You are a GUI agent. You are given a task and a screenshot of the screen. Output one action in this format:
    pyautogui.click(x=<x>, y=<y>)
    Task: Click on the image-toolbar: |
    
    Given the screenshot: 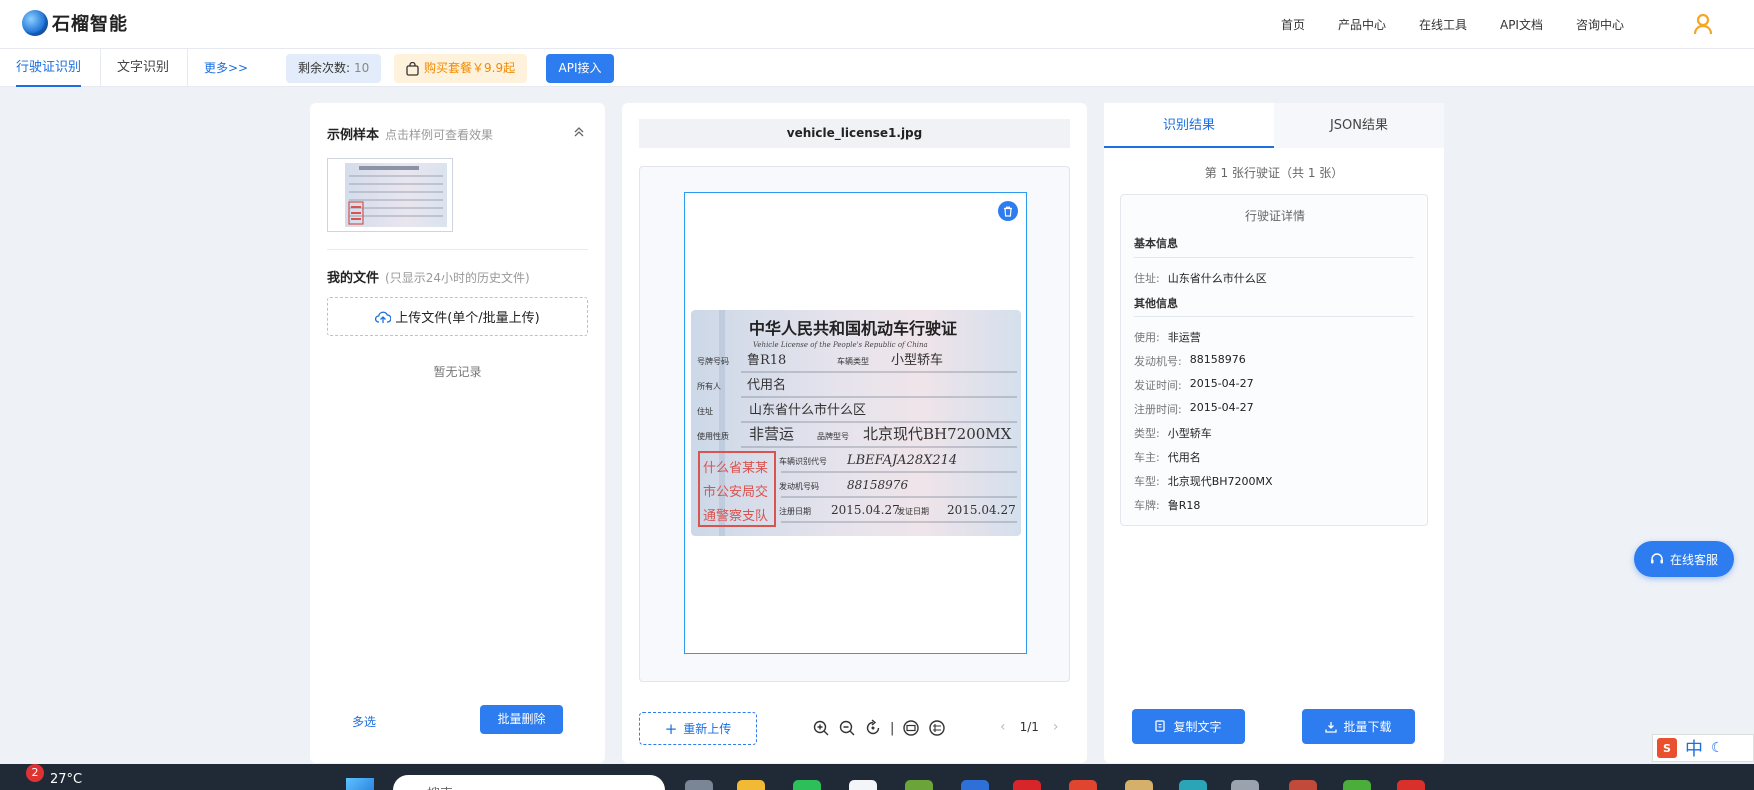 What is the action you would take?
    pyautogui.click(x=879, y=728)
    